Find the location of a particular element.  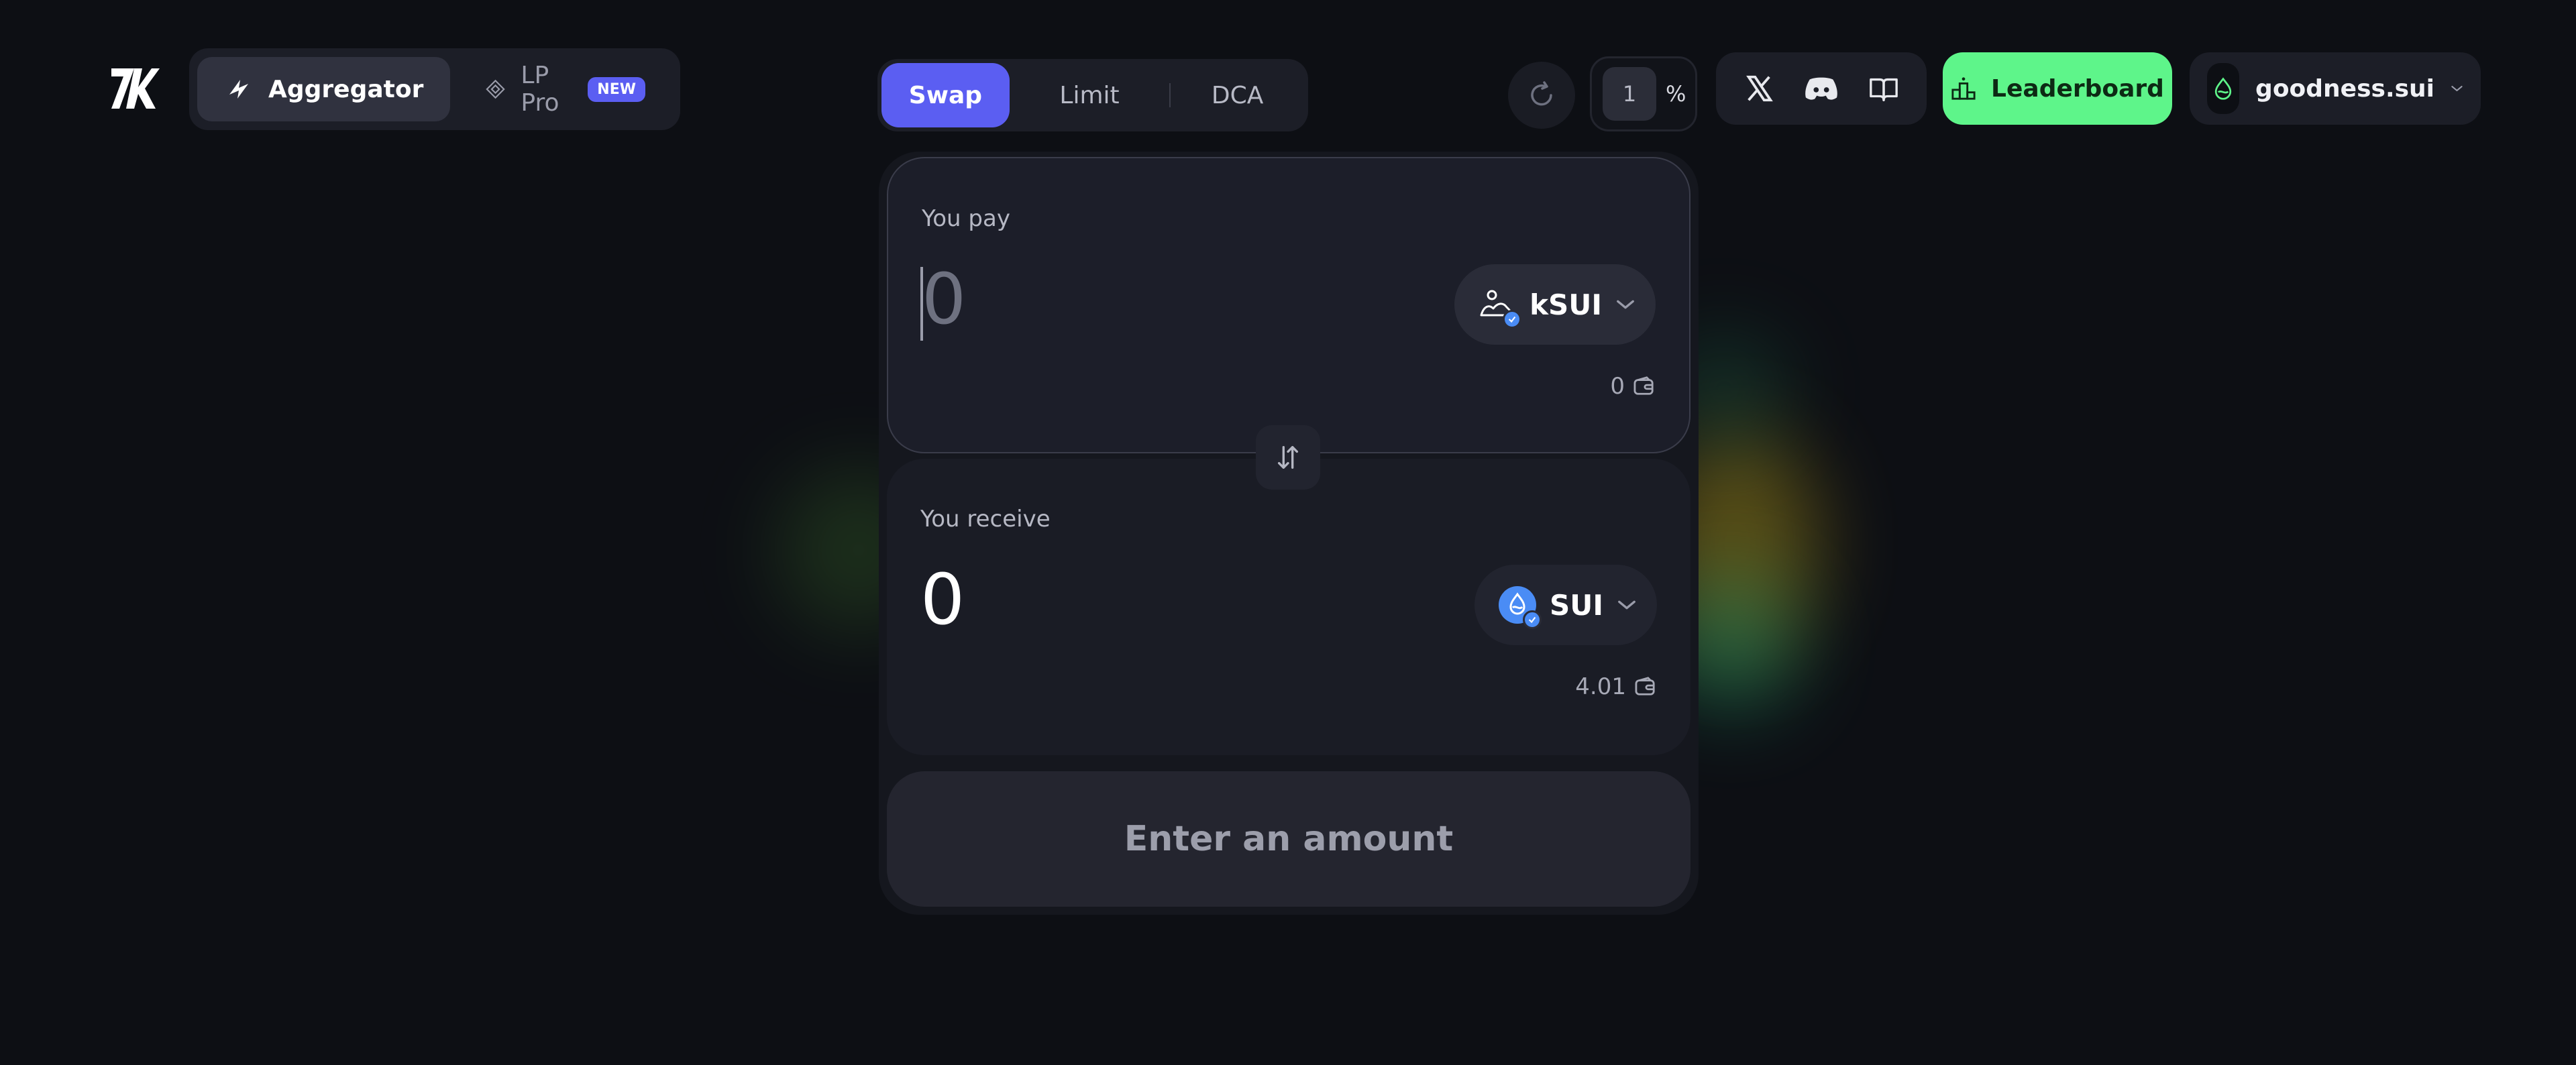

tab-limit: Limit is located at coordinates (1089, 95).